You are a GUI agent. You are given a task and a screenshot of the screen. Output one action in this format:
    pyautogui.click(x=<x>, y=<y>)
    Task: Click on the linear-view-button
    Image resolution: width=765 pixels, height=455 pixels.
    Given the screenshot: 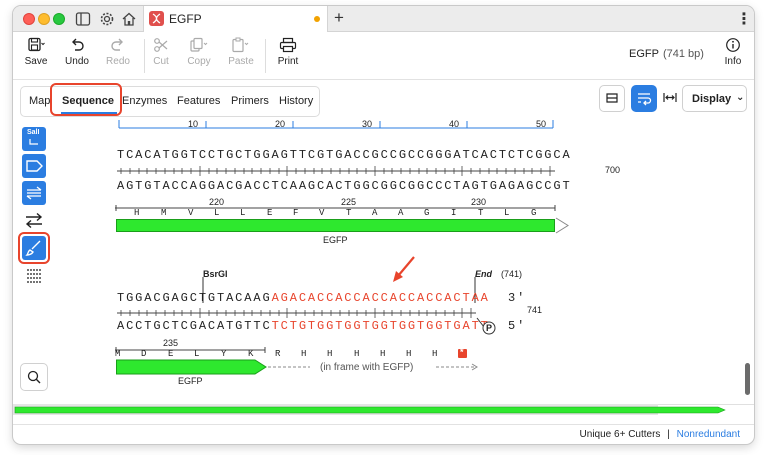 What is the action you would take?
    pyautogui.click(x=612, y=98)
    